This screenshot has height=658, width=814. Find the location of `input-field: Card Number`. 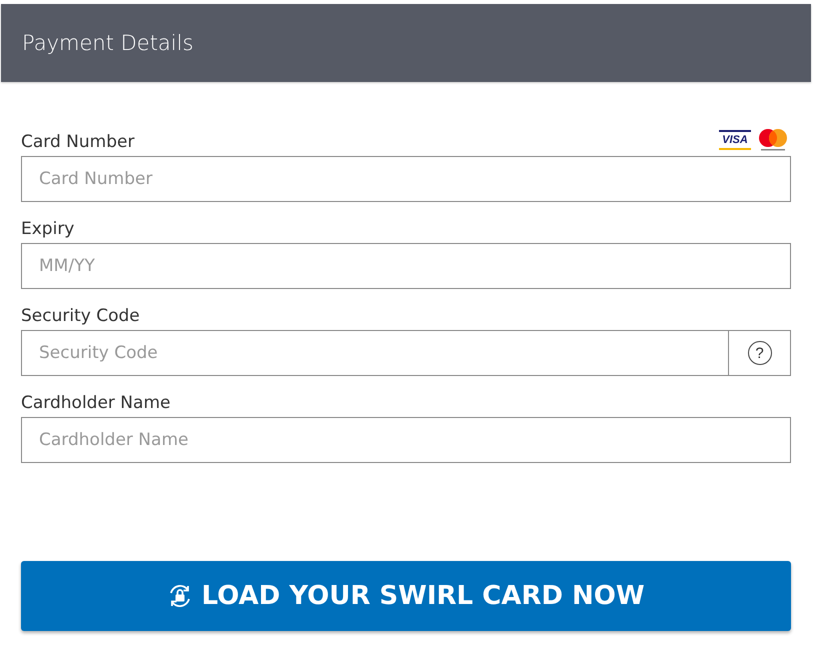

input-field: Card Number is located at coordinates (406, 179).